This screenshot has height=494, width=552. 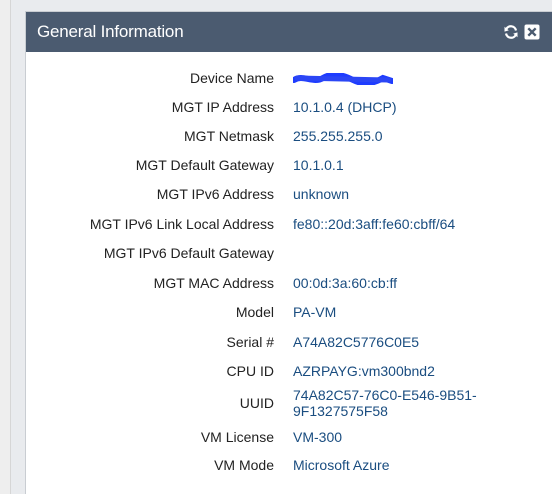 I want to click on row-value: 10.1.0.1, so click(x=318, y=165).